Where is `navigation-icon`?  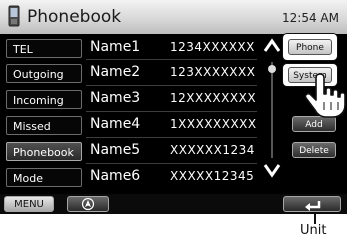 navigation-icon is located at coordinates (88, 204).